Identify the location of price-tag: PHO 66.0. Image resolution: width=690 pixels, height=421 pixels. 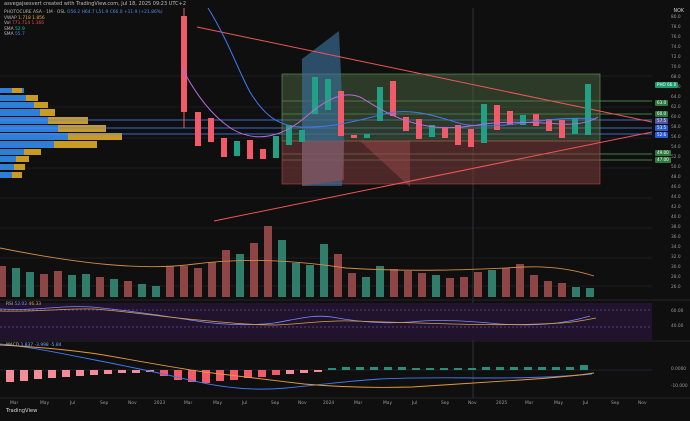
(667, 85).